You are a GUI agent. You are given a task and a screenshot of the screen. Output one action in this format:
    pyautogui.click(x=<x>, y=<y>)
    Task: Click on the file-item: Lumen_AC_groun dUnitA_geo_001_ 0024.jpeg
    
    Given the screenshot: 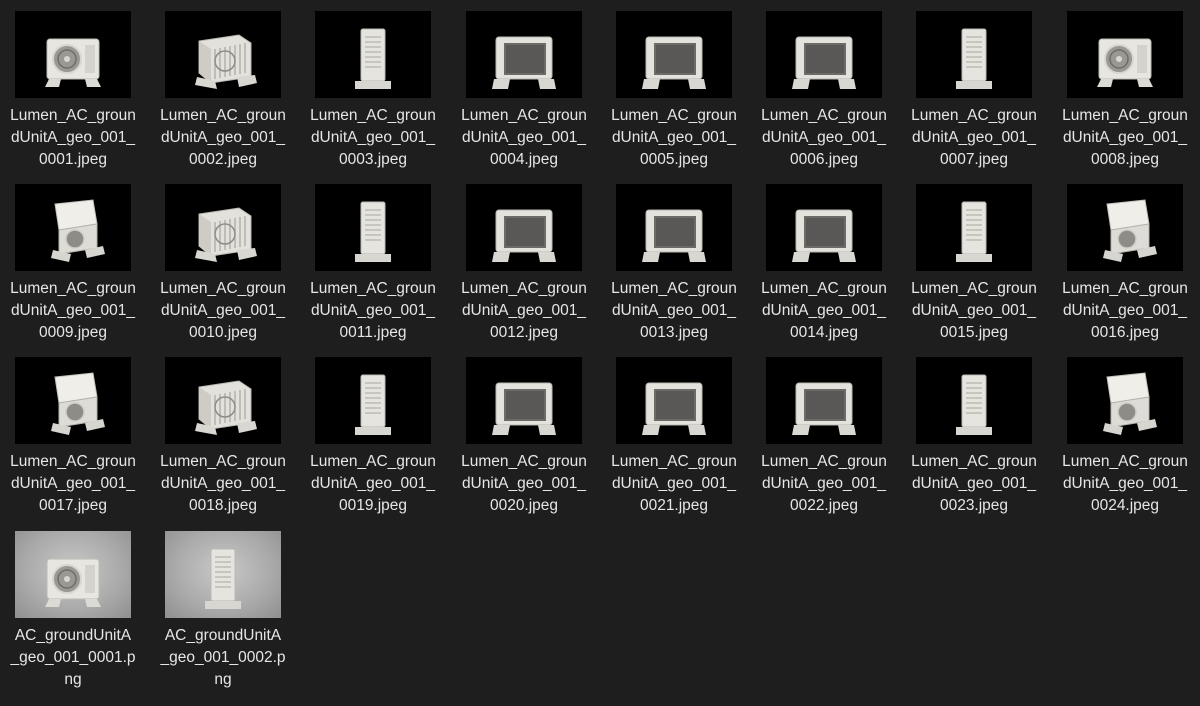 What is the action you would take?
    pyautogui.click(x=1125, y=430)
    